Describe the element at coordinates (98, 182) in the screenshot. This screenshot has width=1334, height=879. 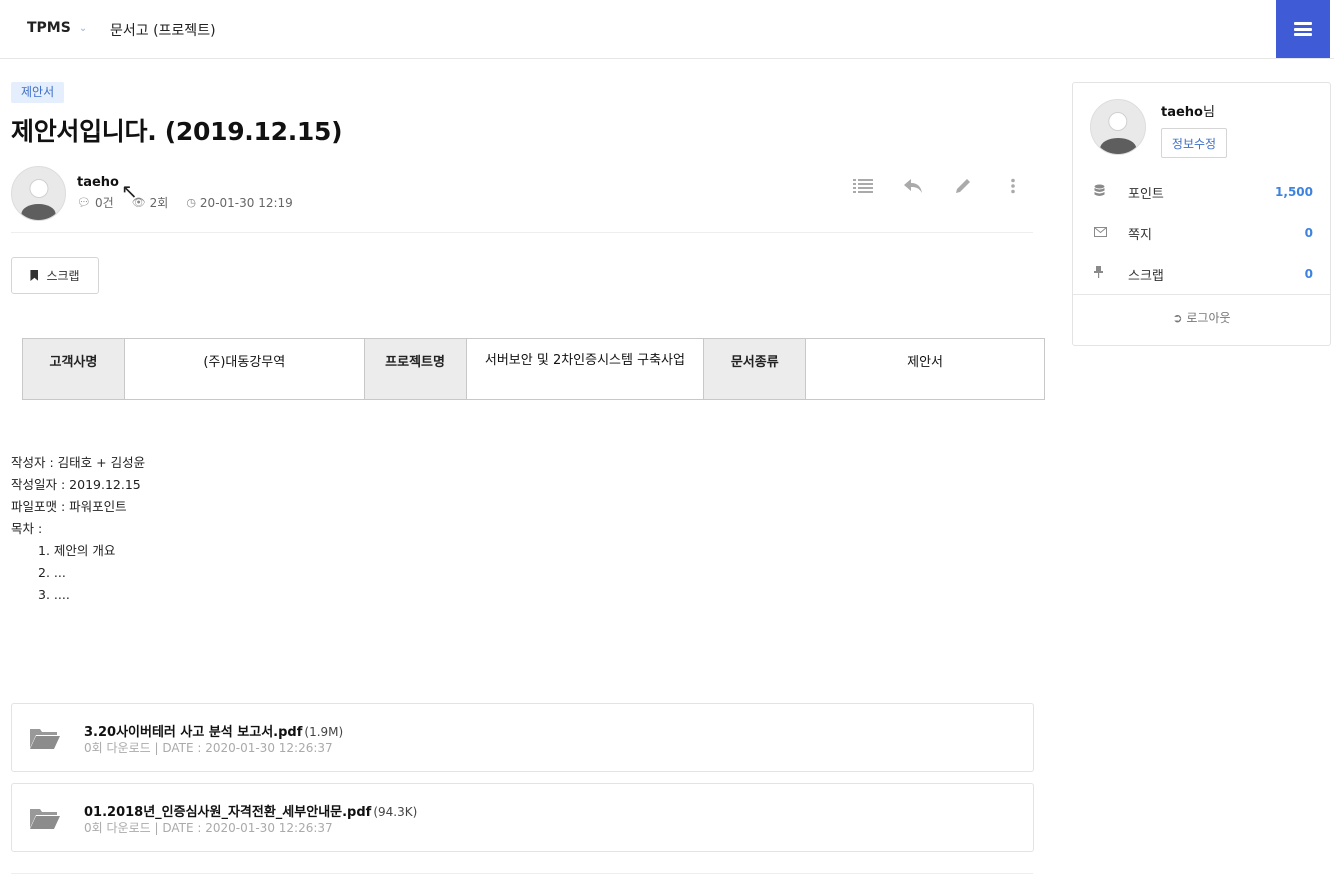
I see `author-name: taeho` at that location.